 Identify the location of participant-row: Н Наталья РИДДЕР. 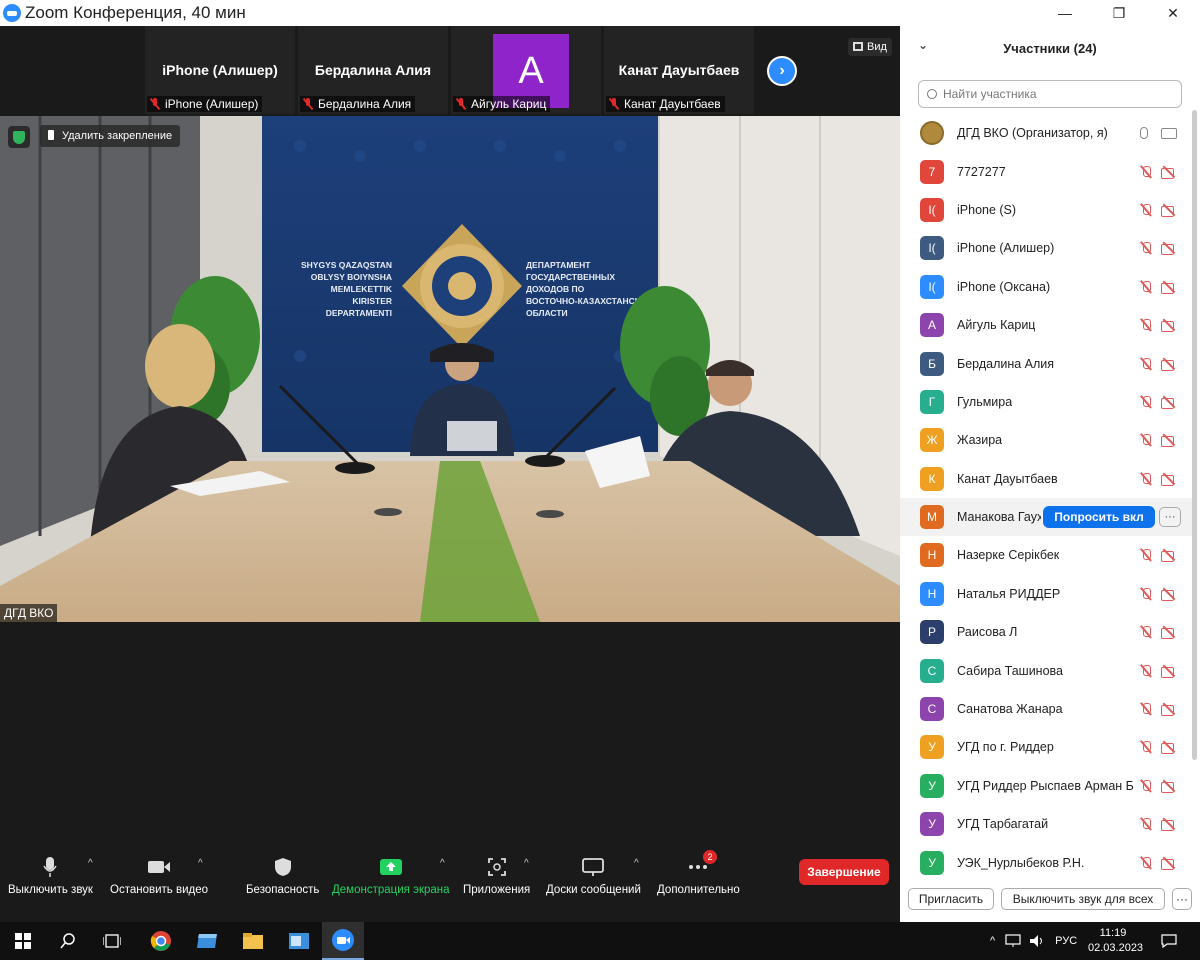
(1046, 594).